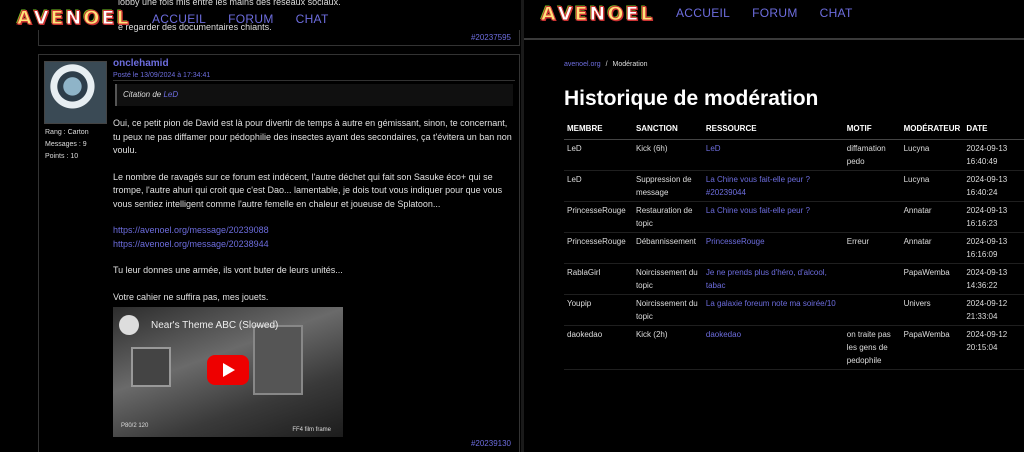 The height and width of the screenshot is (452, 1024). What do you see at coordinates (598, 347) in the screenshot?
I see `cell-member: daokedao` at bounding box center [598, 347].